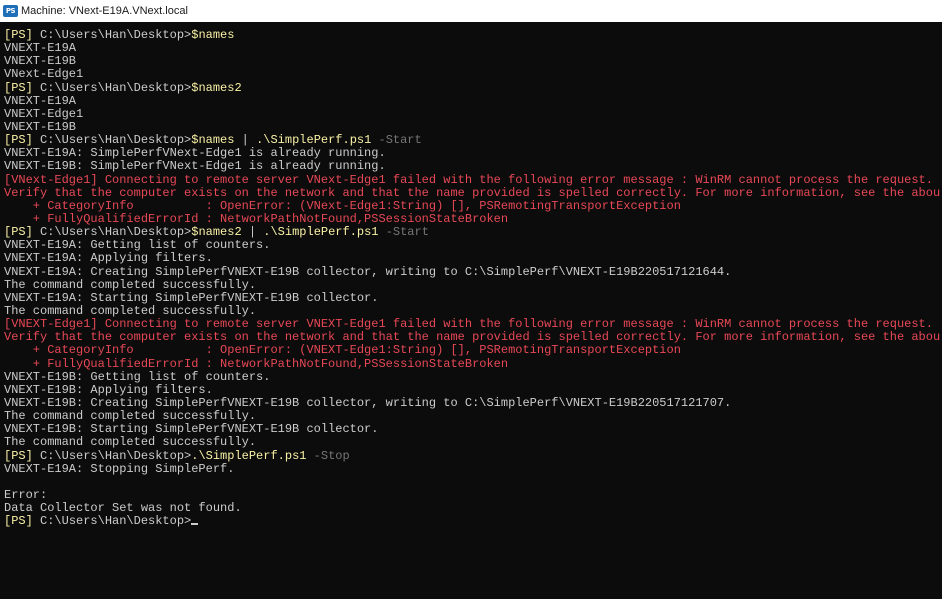  I want to click on output-line: VNEXT-E19A: Stopping SimplePerf., so click(473, 468).